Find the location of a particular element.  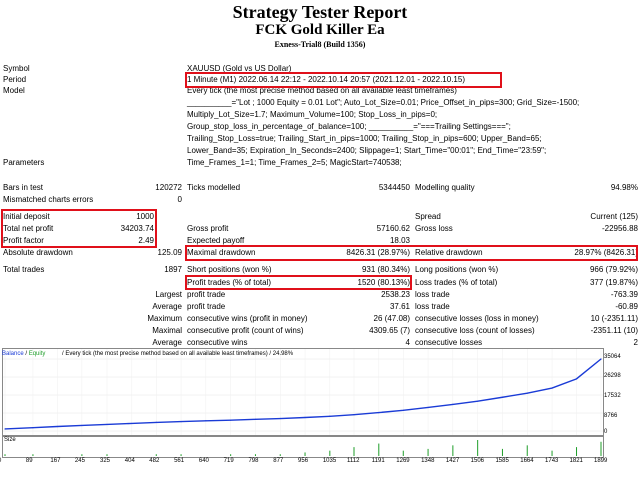

trades-value: 1897 is located at coordinates (173, 269).